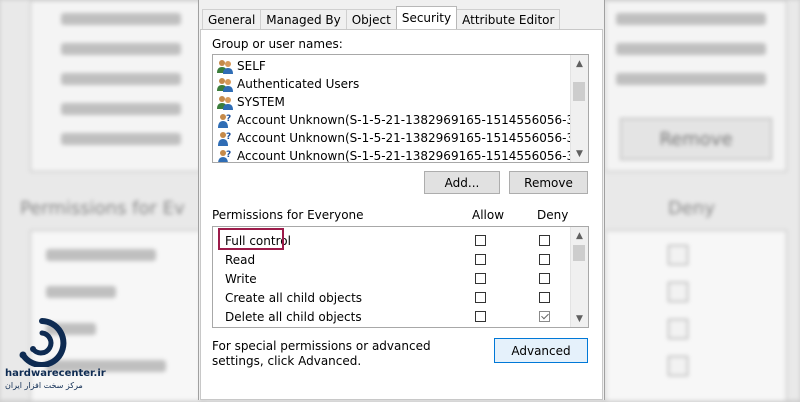  What do you see at coordinates (579, 108) in the screenshot?
I see `group-list-scrollbar: ▲ ▼` at bounding box center [579, 108].